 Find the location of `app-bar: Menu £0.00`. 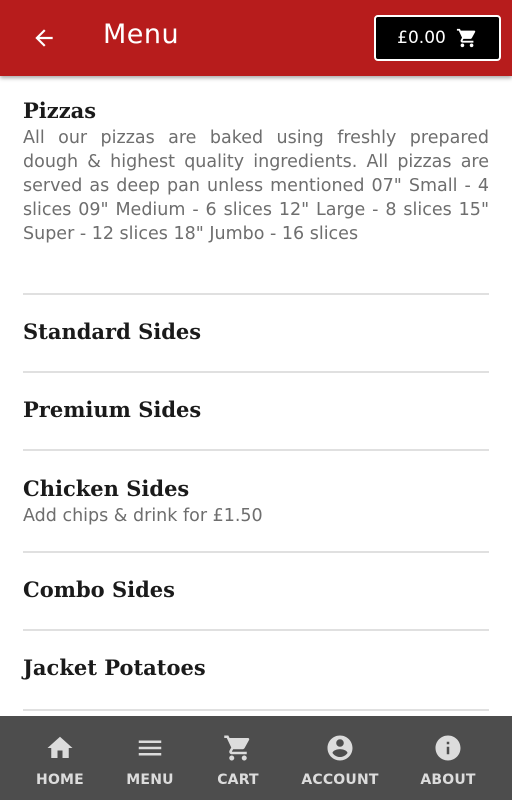

app-bar: Menu £0.00 is located at coordinates (256, 38).